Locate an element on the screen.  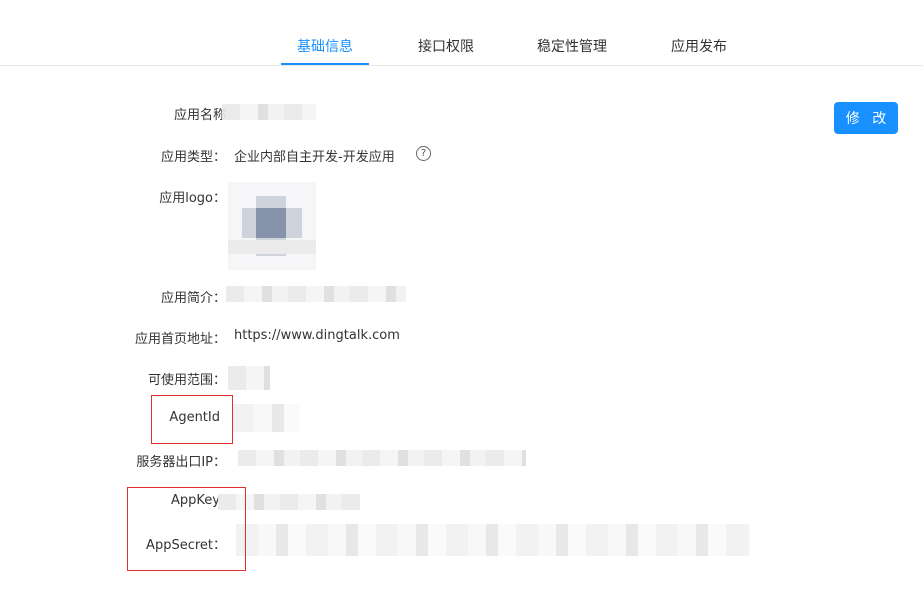
egress-ip-label: 服务器出口IP： is located at coordinates (181, 462).